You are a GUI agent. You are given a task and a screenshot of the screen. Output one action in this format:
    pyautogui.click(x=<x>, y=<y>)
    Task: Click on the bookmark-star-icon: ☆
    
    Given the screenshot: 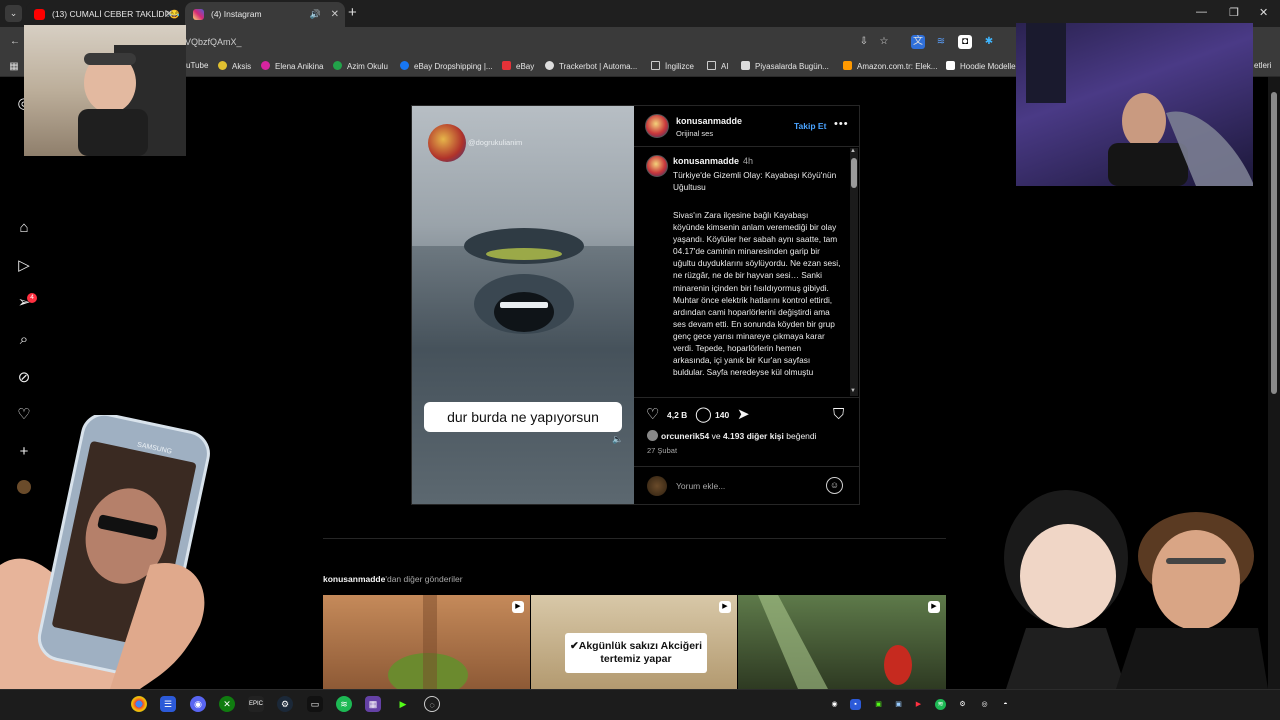 What is the action you would take?
    pyautogui.click(x=884, y=42)
    